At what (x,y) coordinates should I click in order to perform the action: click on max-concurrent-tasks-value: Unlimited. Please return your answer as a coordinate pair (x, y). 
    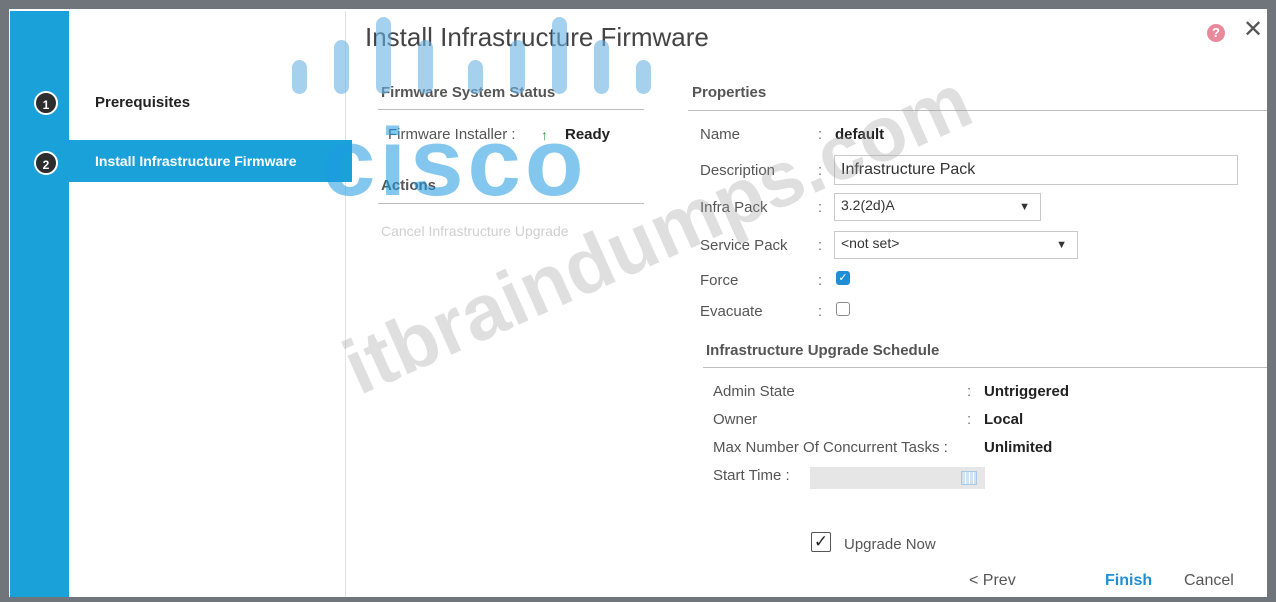
    Looking at the image, I should click on (1018, 447).